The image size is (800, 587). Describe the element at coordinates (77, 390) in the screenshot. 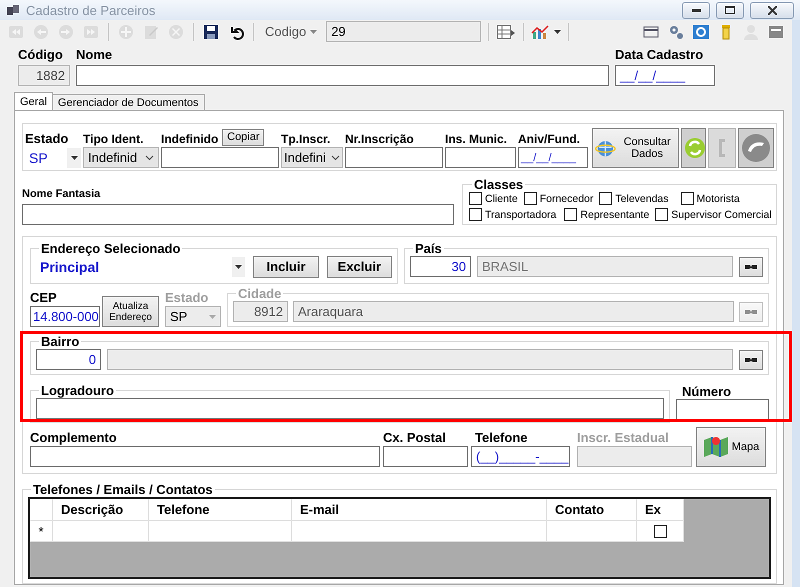

I see `logradouro-title: Logradouro` at that location.